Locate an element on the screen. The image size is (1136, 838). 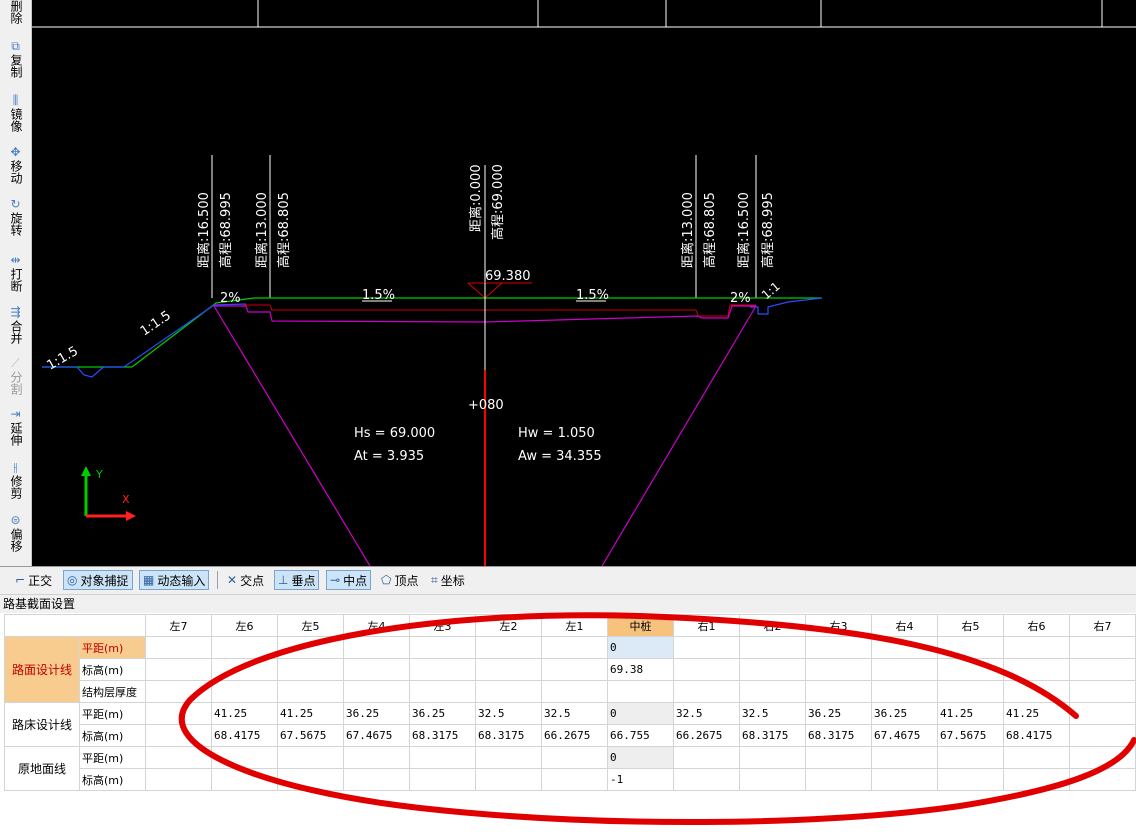
tool-rotate-button: ↻ 旋转 is located at coordinates (15, 217).